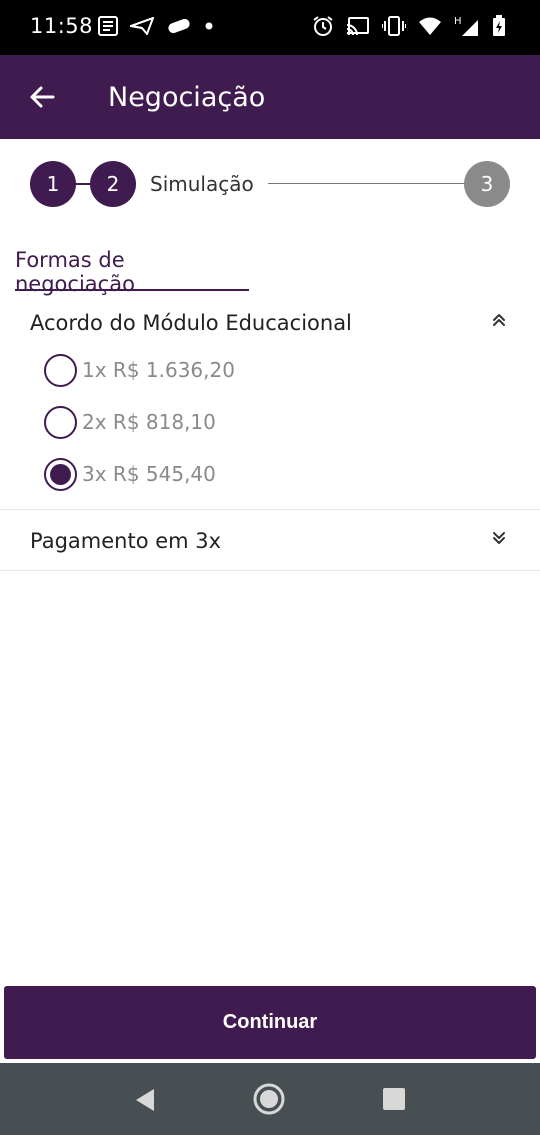 This screenshot has height=1135, width=540. Describe the element at coordinates (142, 26) in the screenshot. I see `send-icon` at that location.